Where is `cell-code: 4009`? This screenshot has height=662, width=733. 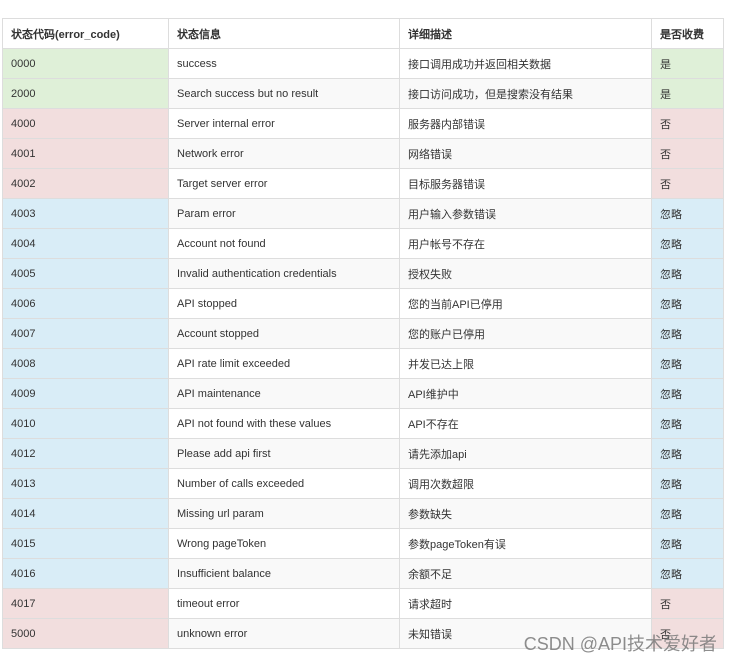 cell-code: 4009 is located at coordinates (85, 393).